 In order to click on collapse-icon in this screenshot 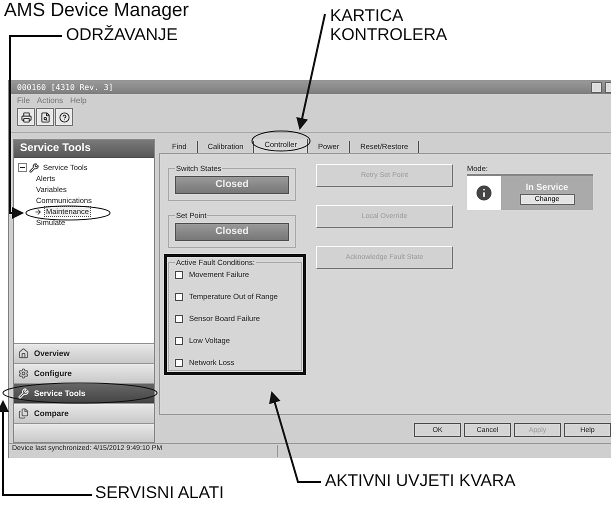, I will do `click(22, 167)`.